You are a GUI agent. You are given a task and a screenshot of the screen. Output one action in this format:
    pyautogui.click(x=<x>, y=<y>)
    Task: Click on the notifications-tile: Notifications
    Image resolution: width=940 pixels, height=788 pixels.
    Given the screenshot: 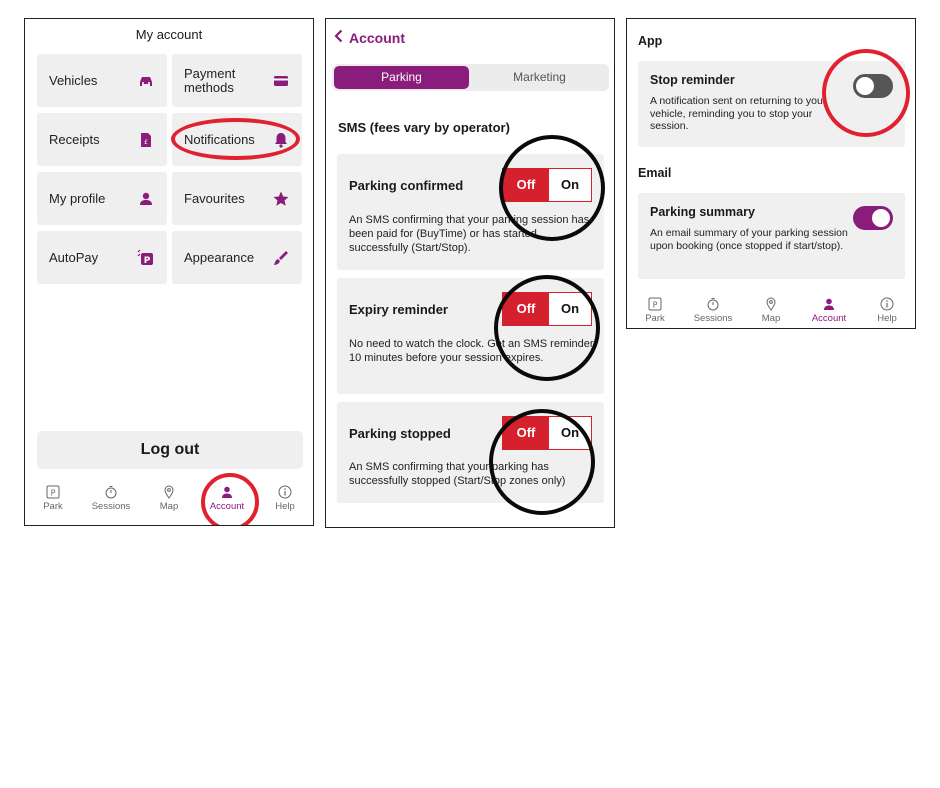 What is the action you would take?
    pyautogui.click(x=237, y=139)
    